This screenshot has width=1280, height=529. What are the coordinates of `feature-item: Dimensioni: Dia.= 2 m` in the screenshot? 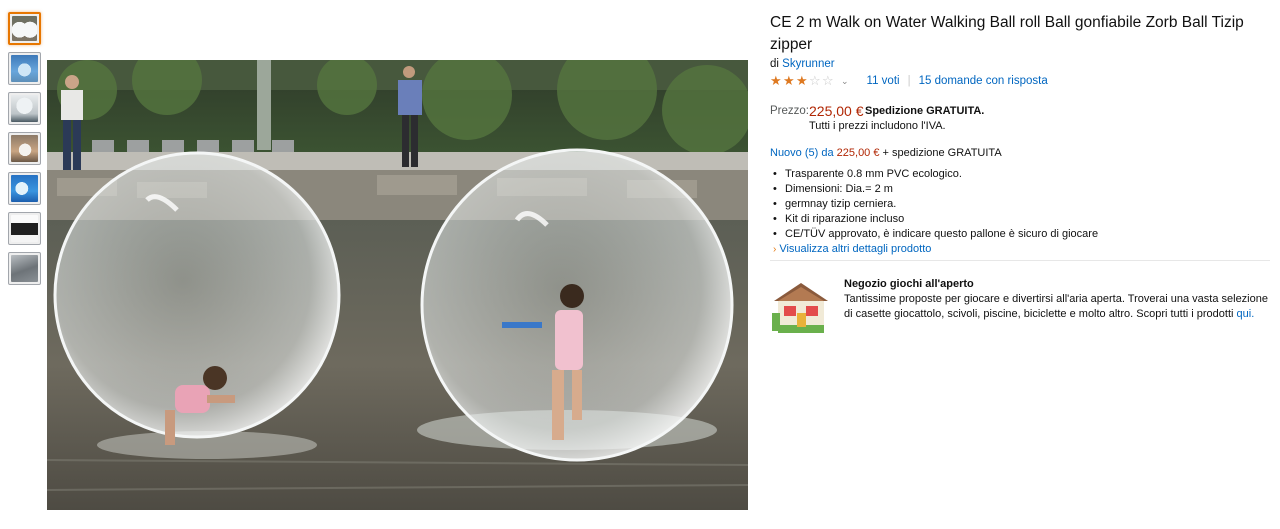 It's located at (1020, 189).